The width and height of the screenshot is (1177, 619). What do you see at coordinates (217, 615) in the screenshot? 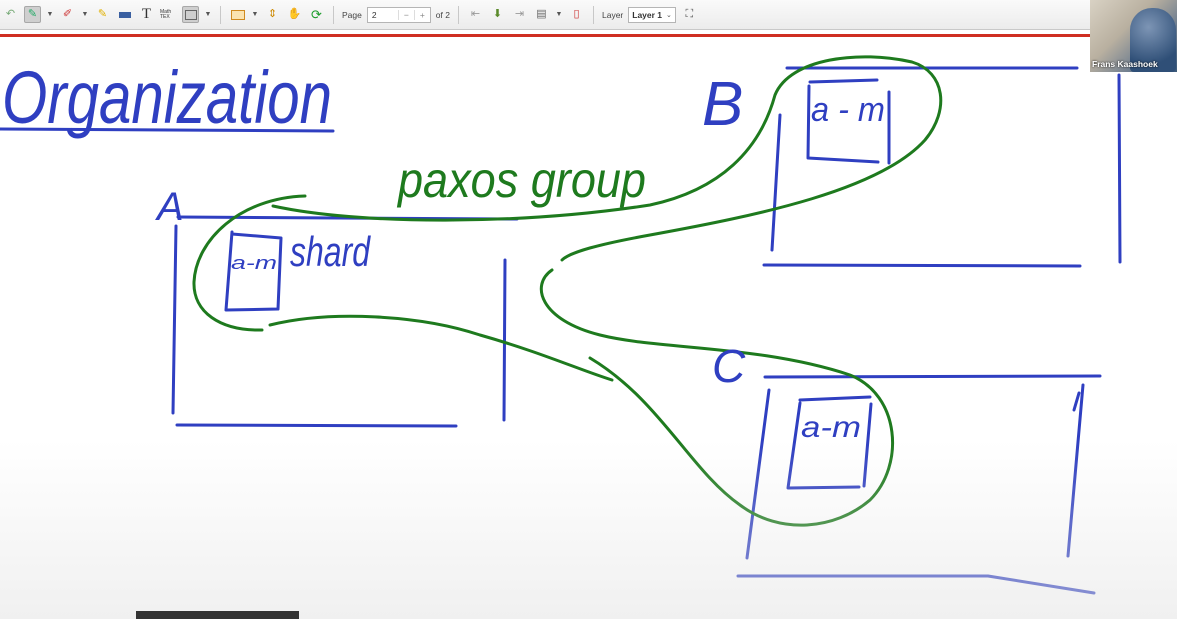
I see `video-caption-bar` at bounding box center [217, 615].